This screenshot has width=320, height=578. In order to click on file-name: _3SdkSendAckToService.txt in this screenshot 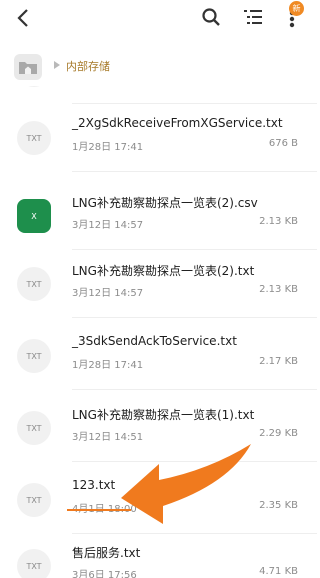, I will do `click(154, 341)`.